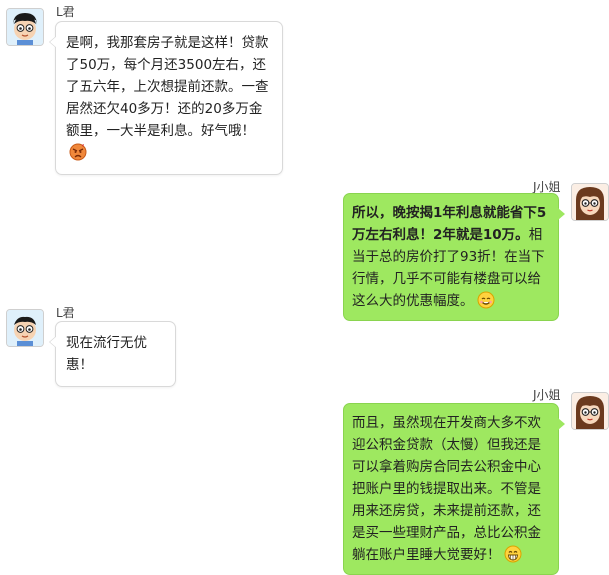 The height and width of the screenshot is (575, 609). I want to click on grin-face-icon, so click(513, 554).